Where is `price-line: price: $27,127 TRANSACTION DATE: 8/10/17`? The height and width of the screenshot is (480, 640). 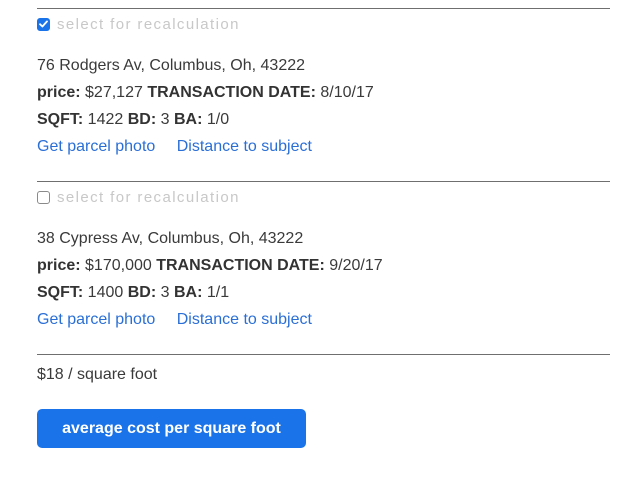 price-line: price: $27,127 TRANSACTION DATE: 8/10/17 is located at coordinates (205, 93).